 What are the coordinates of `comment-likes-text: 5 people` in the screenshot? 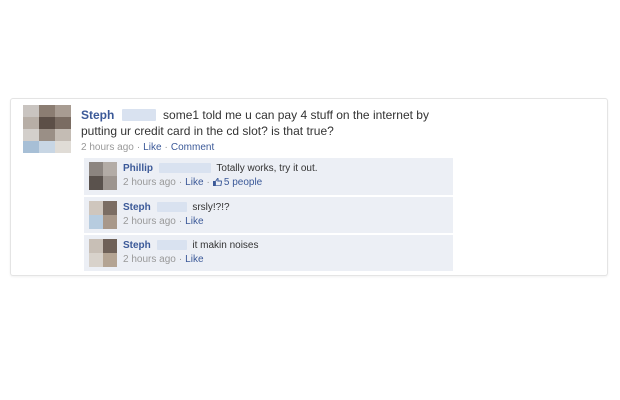 It's located at (243, 182).